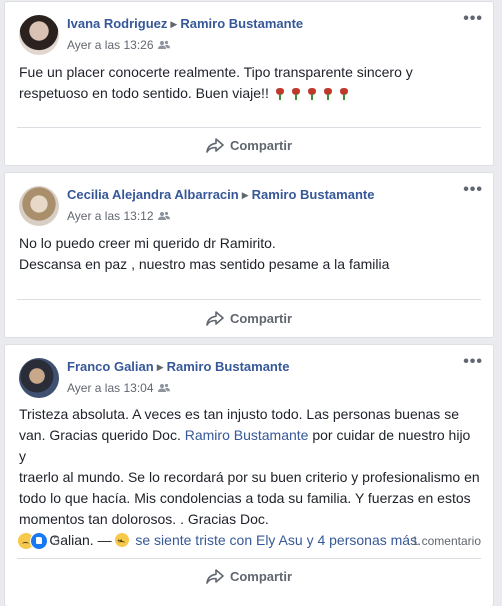 Image resolution: width=502 pixels, height=606 pixels. Describe the element at coordinates (117, 23) in the screenshot. I see `author-link: Ivana Rodriguez` at that location.